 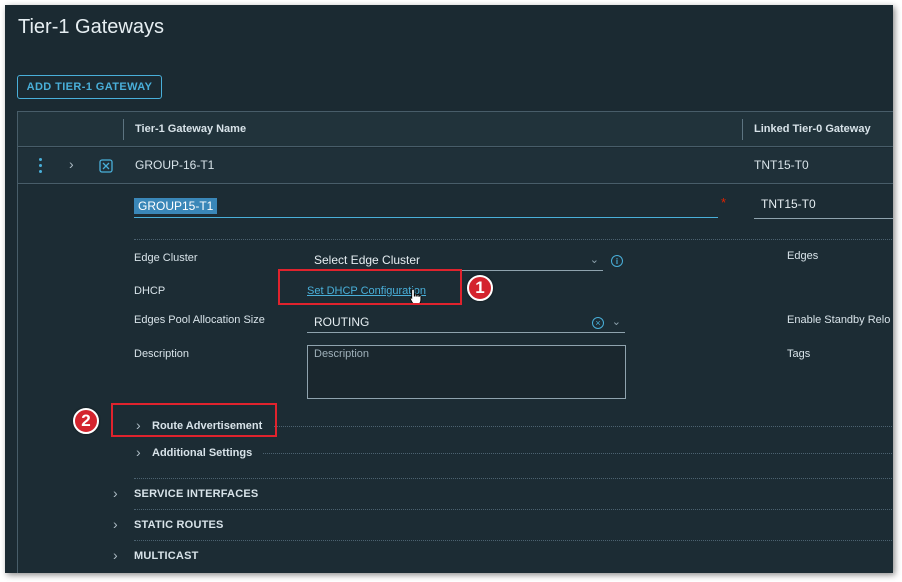 What do you see at coordinates (617, 261) in the screenshot?
I see `info-icon: i` at bounding box center [617, 261].